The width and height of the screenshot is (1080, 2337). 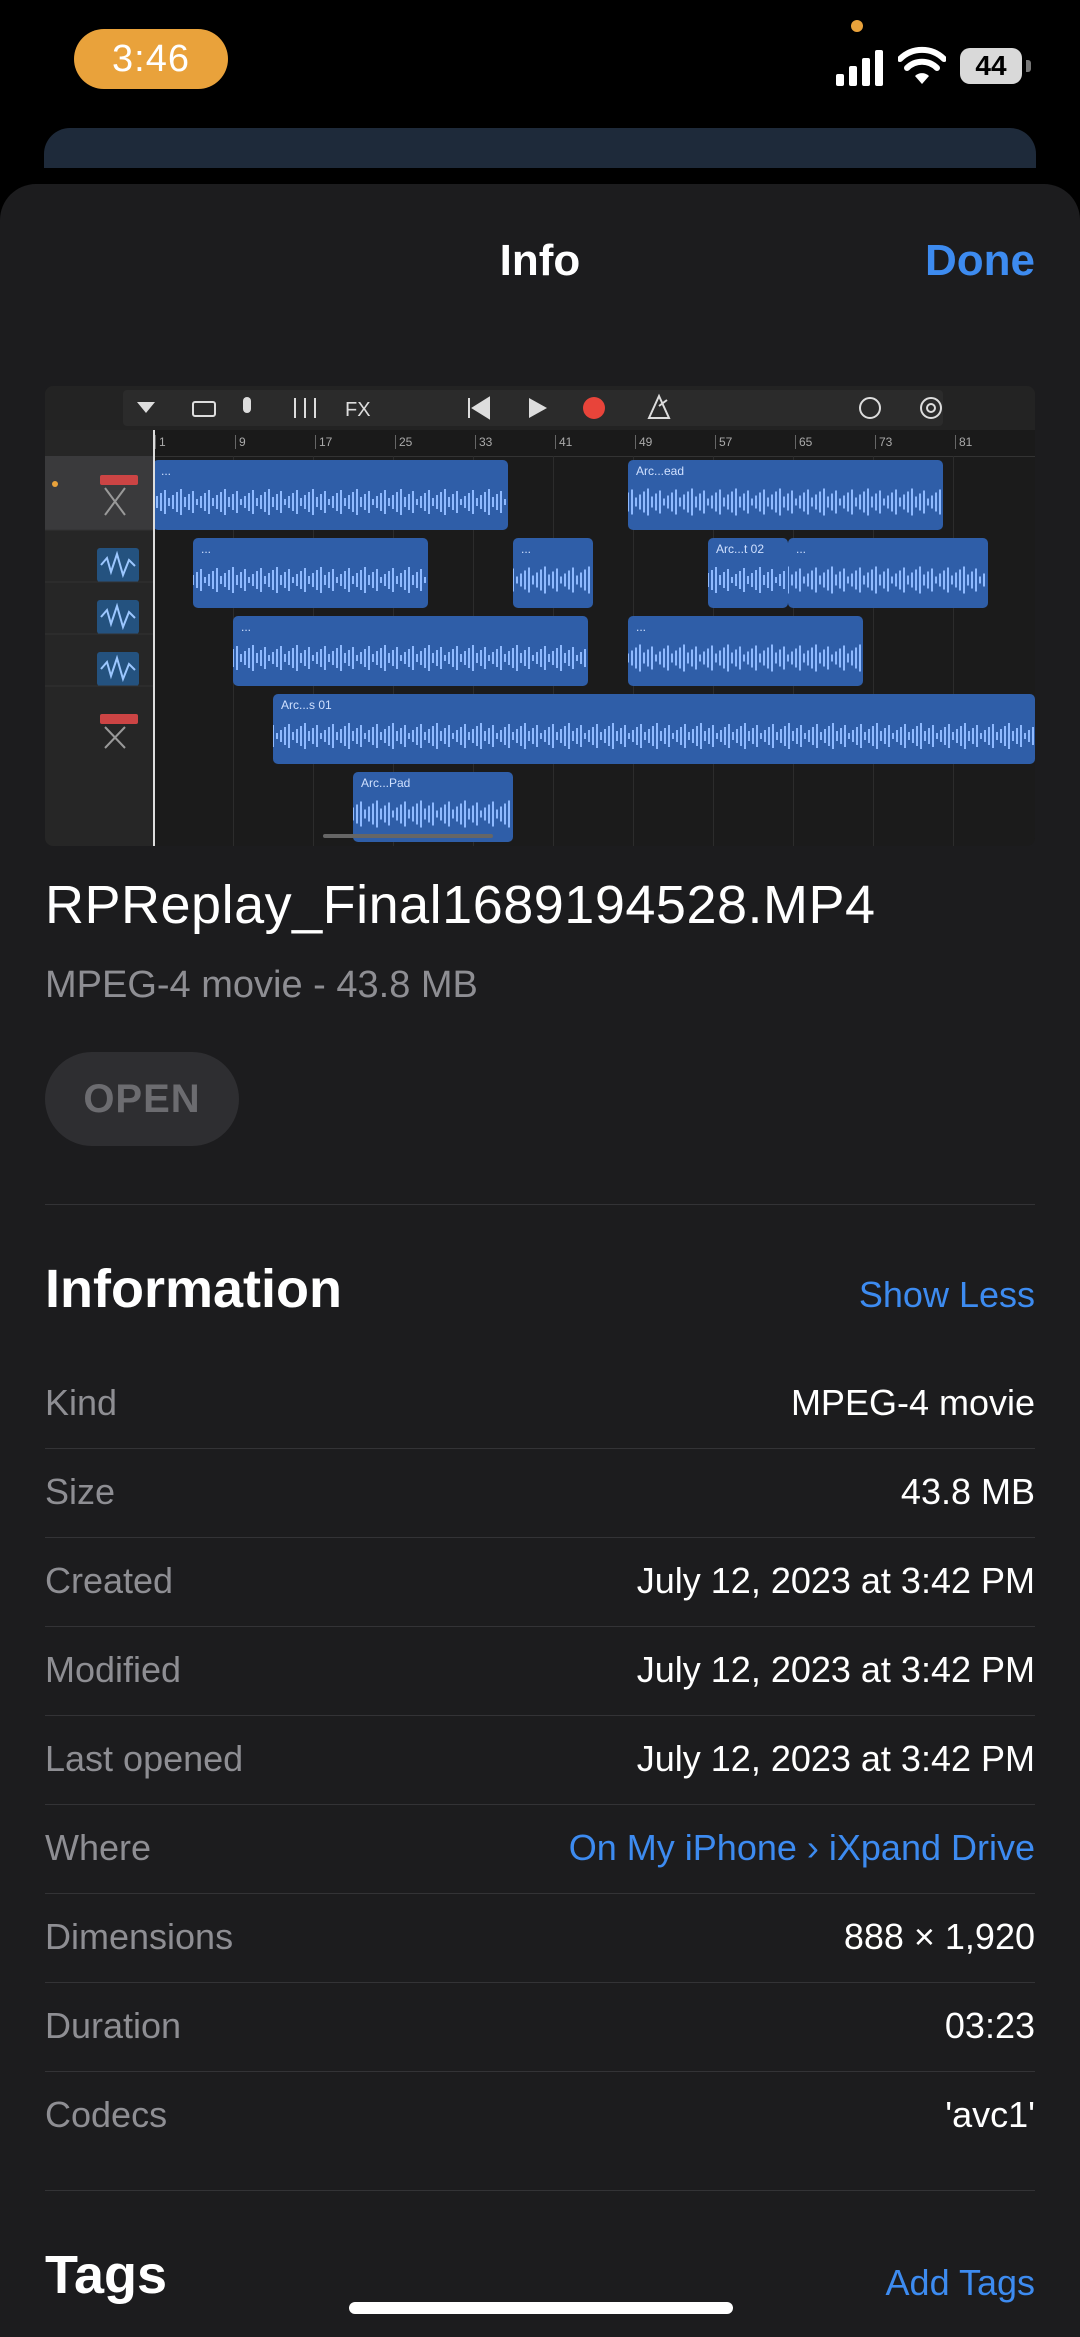 What do you see at coordinates (802, 1848) in the screenshot?
I see `where-location-link: On My iPhone › iXpand Drive` at bounding box center [802, 1848].